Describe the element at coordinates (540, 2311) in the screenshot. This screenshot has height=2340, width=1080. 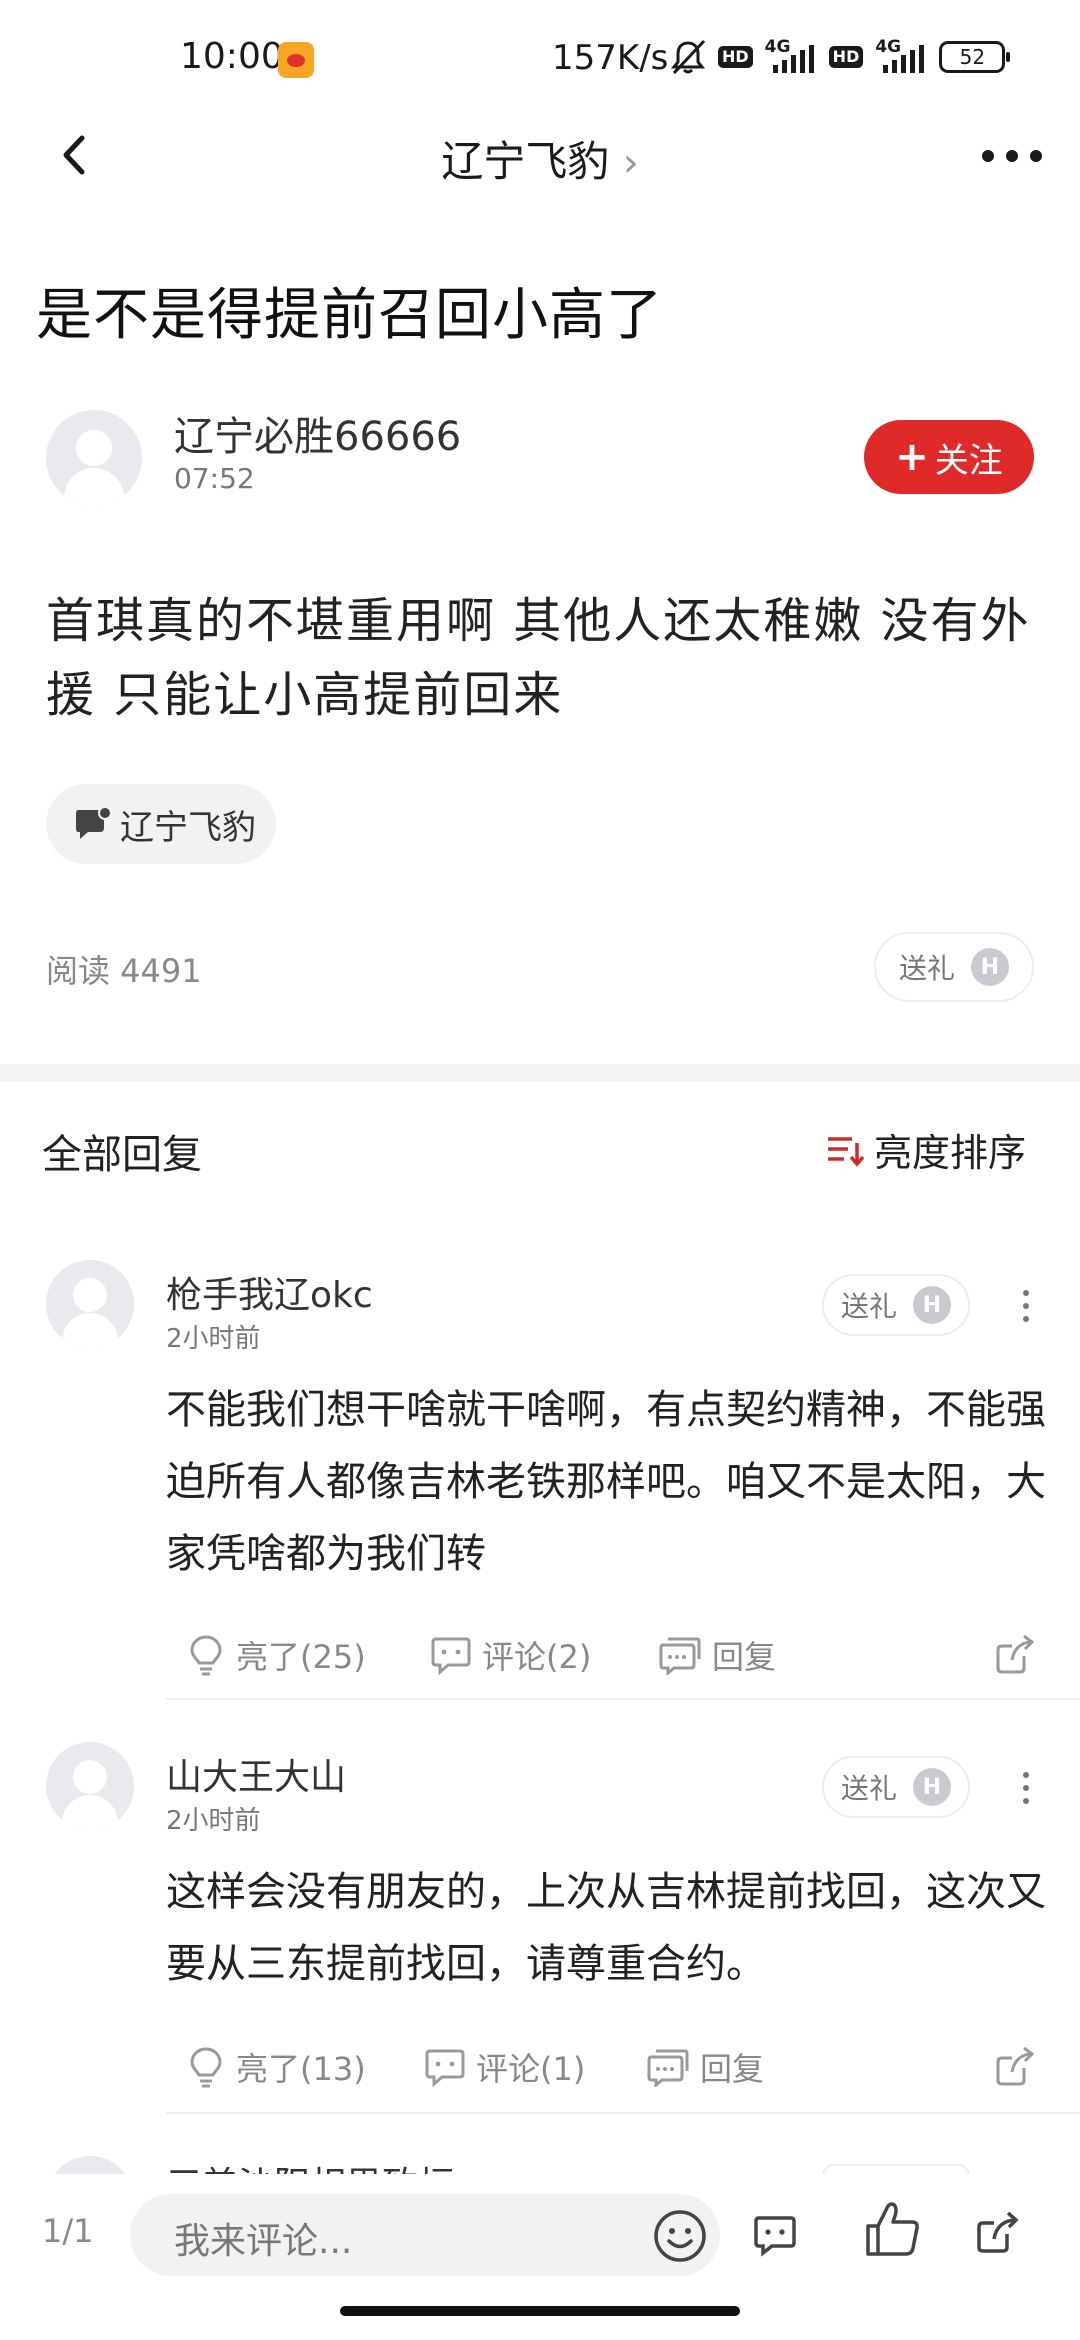
I see `home-indicator` at that location.